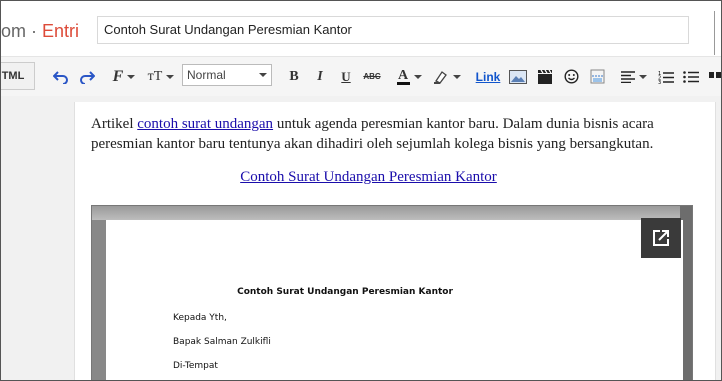  I want to click on bulleted-list-icon, so click(691, 76).